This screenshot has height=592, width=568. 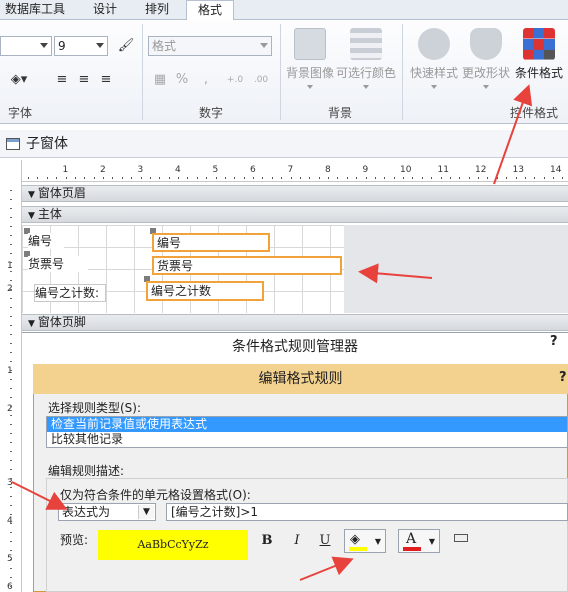 I want to click on font-color-icon: A, so click(x=411, y=539).